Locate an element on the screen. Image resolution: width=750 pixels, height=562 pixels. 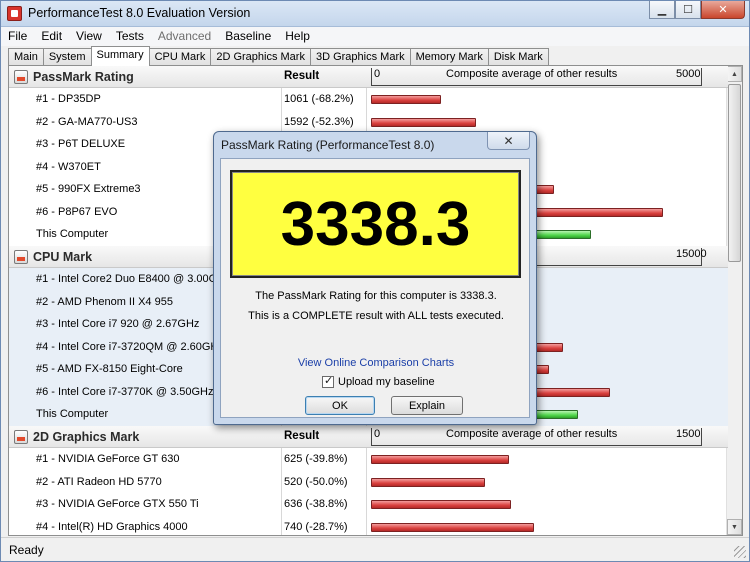
tab-2d-graphics-mark: 2D Graphics Mark is located at coordinates (260, 57).